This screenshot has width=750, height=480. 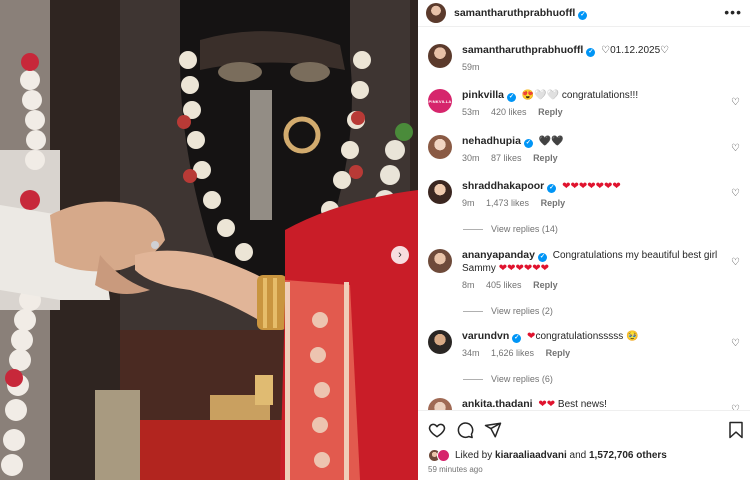 What do you see at coordinates (493, 430) in the screenshot?
I see `share-send-icon` at bounding box center [493, 430].